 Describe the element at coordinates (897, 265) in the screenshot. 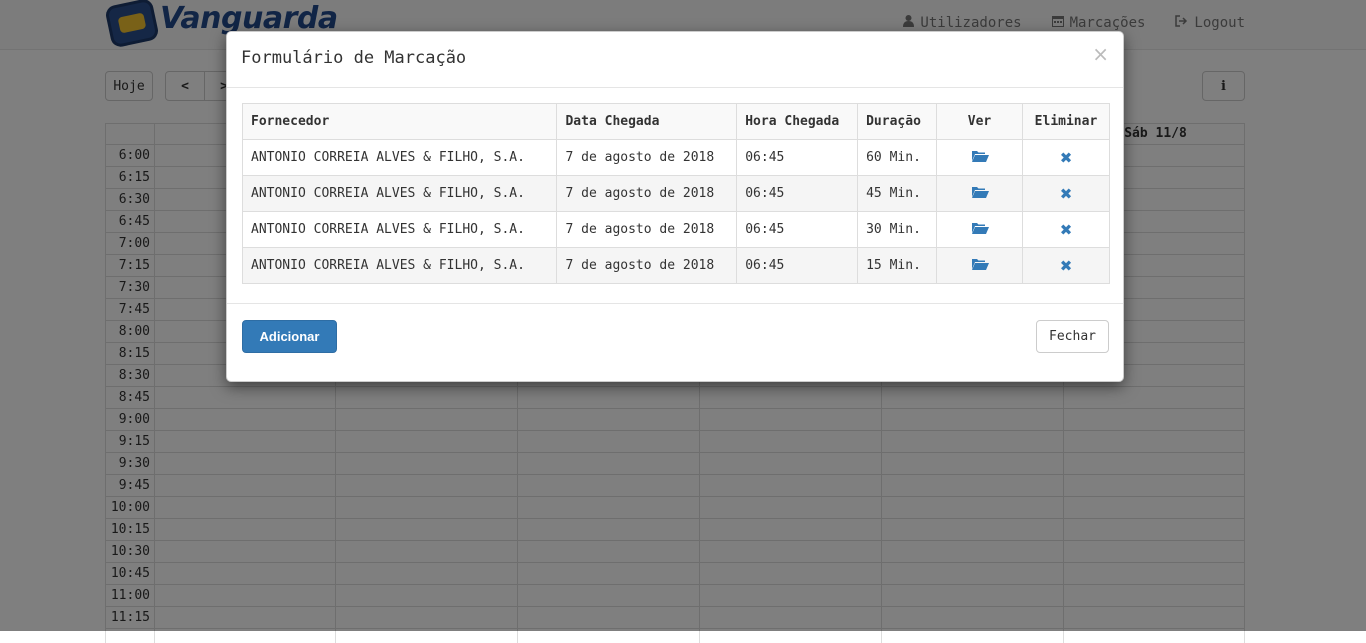

I see `cell-duracao: 15 Min.` at that location.